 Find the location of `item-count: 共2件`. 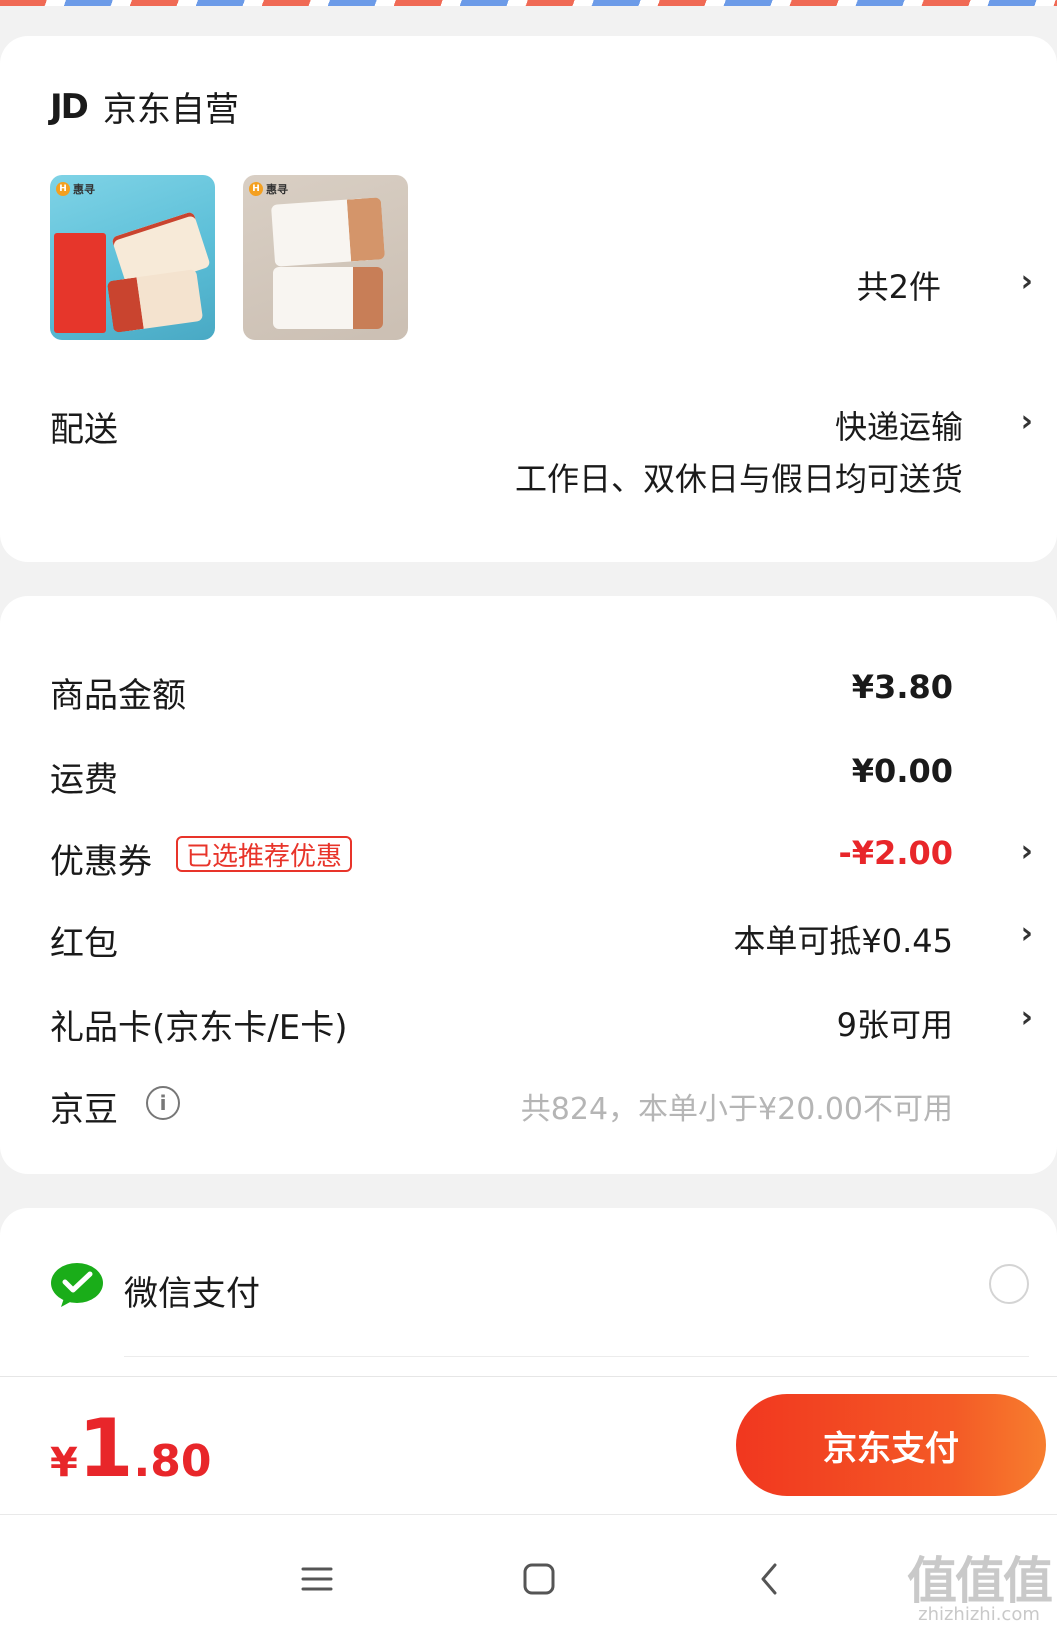

item-count: 共2件 is located at coordinates (898, 287).